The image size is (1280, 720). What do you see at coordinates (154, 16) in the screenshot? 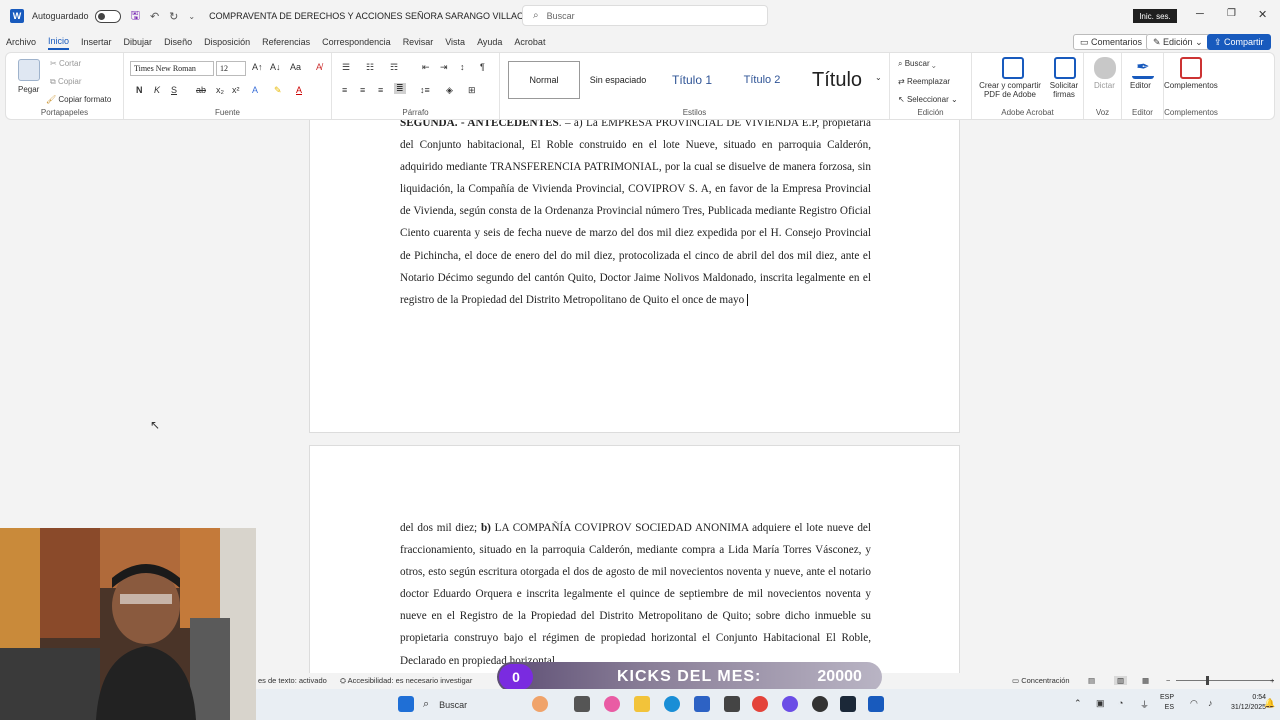
I see `undo-icon: ↶` at bounding box center [154, 16].